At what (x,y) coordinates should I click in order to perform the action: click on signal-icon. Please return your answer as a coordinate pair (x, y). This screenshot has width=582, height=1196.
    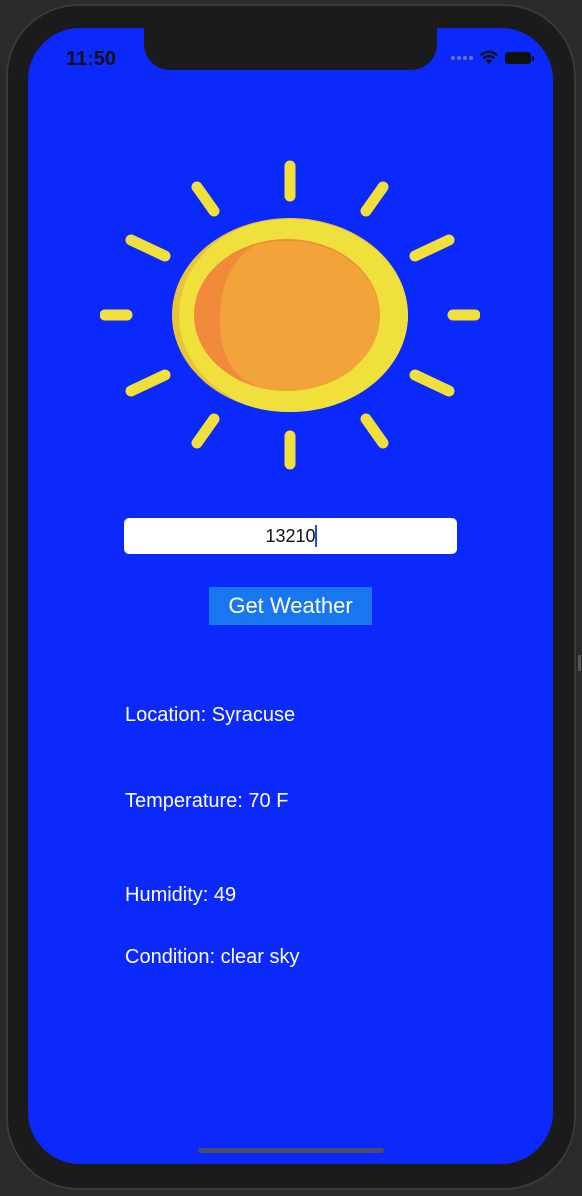
    Looking at the image, I should click on (462, 57).